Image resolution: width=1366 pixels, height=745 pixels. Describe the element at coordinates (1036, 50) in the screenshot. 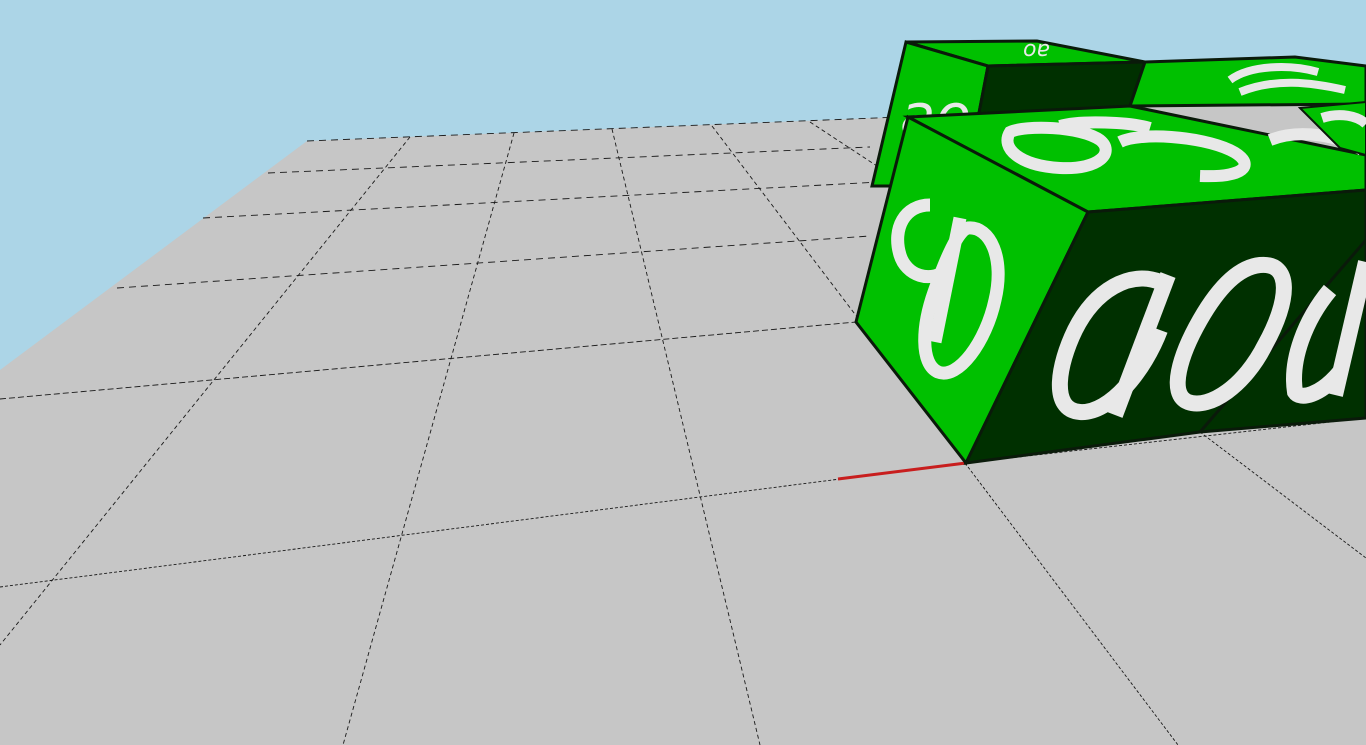

I see `block-top-label: ao` at that location.